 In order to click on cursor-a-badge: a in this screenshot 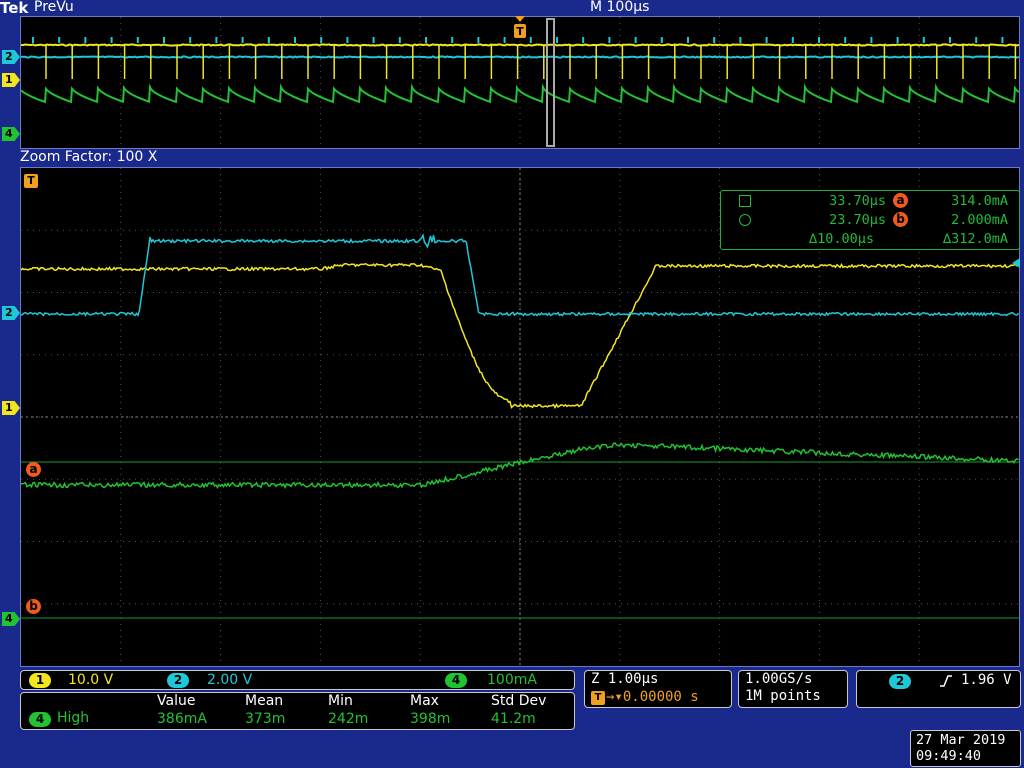, I will do `click(900, 200)`.